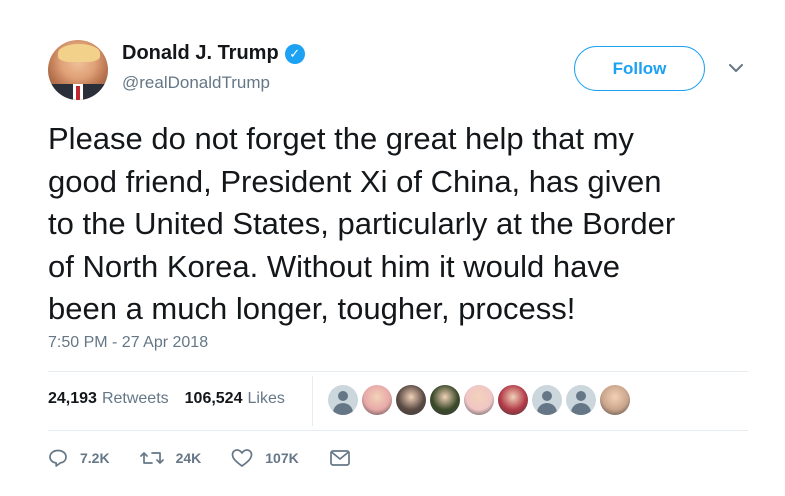 Image resolution: width=785 pixels, height=496 pixels. What do you see at coordinates (339, 458) in the screenshot?
I see `direct-message-icon` at bounding box center [339, 458].